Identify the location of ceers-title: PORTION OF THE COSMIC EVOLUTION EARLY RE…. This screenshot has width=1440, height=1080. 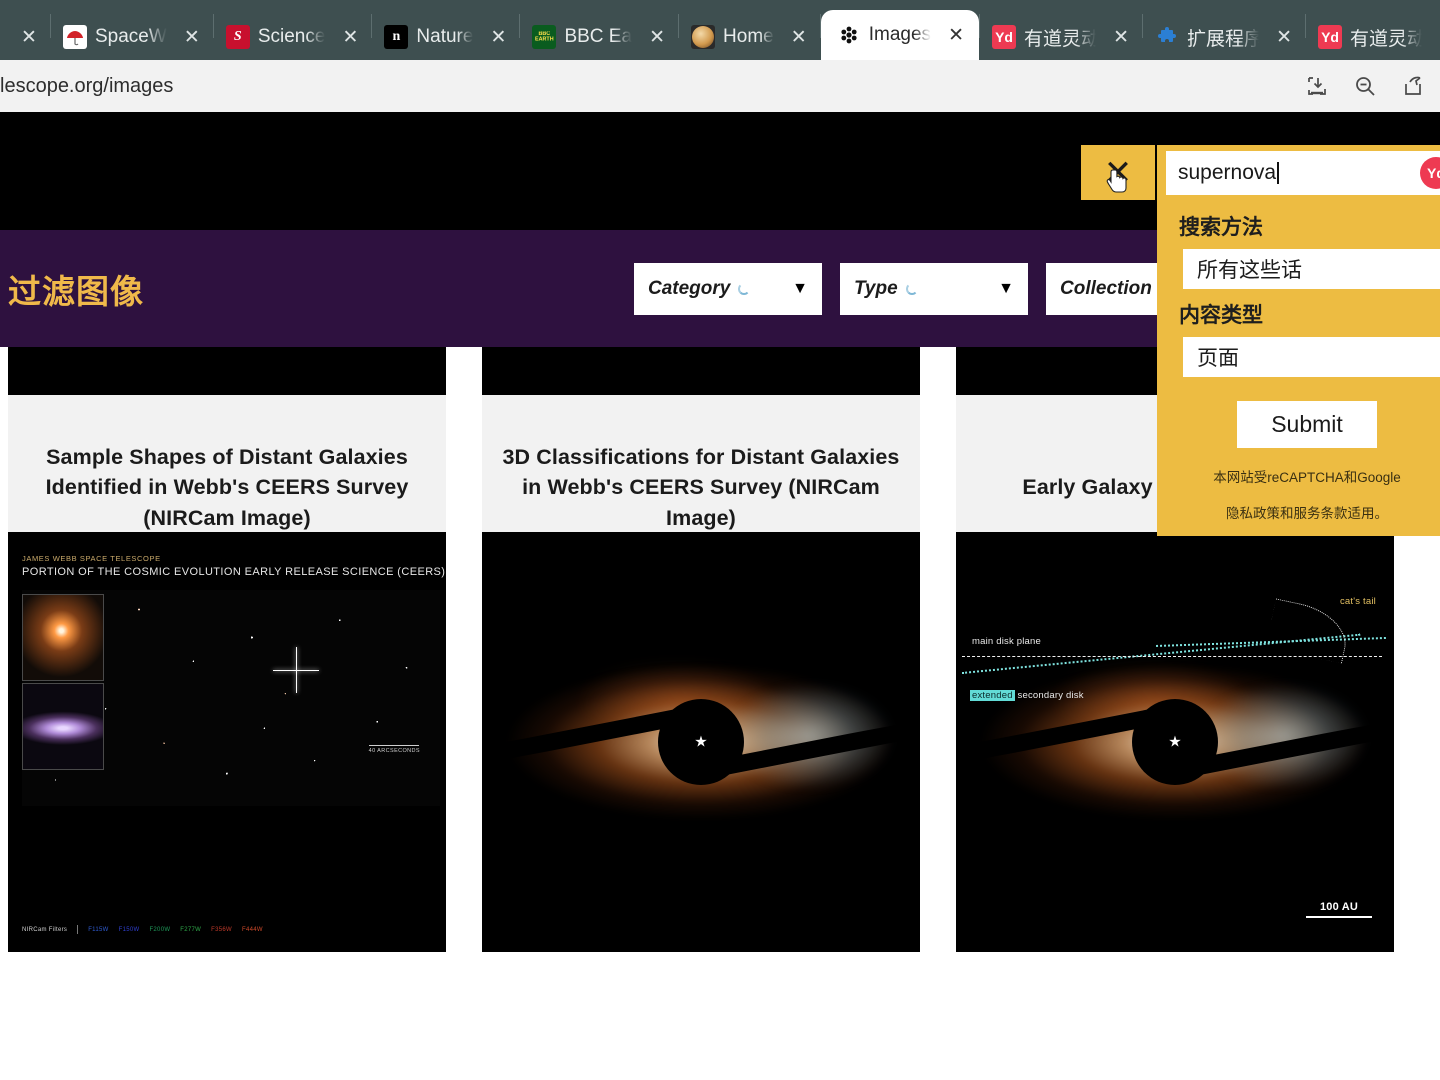
(234, 572).